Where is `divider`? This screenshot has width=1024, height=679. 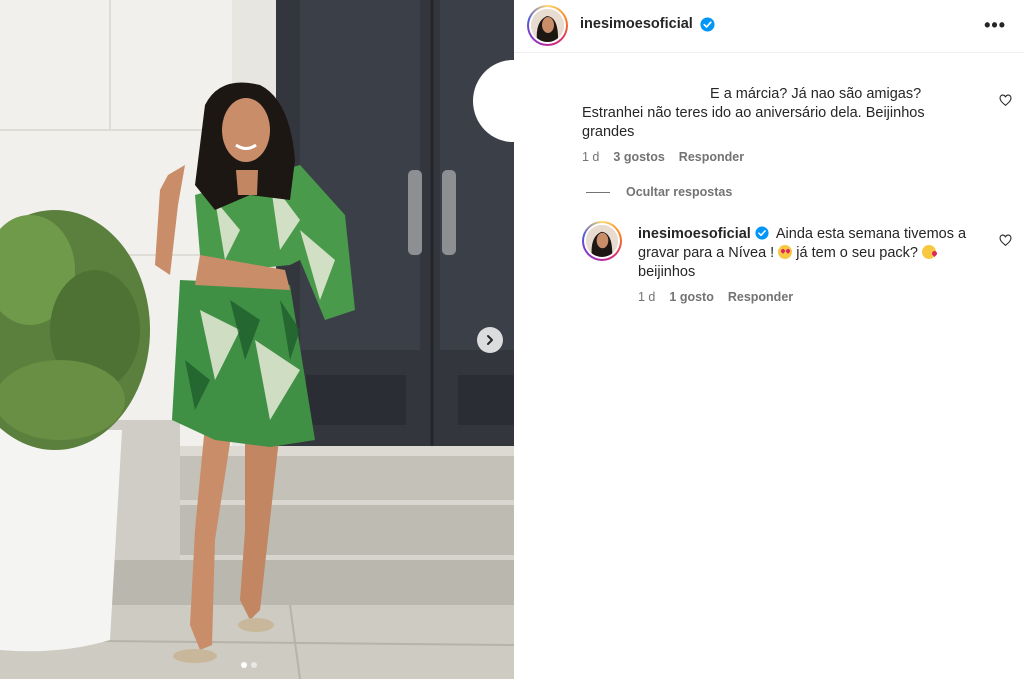 divider is located at coordinates (598, 192).